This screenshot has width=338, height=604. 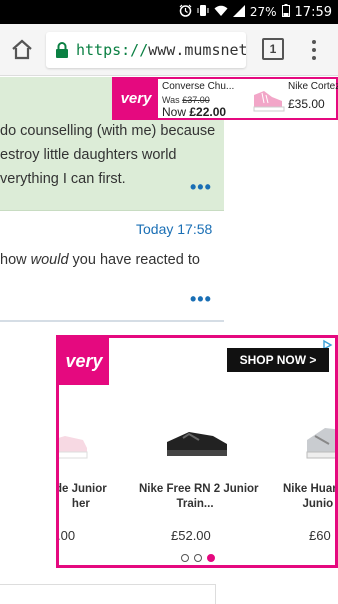 I want to click on ad-product-name: de Junior her, so click(x=83, y=497).